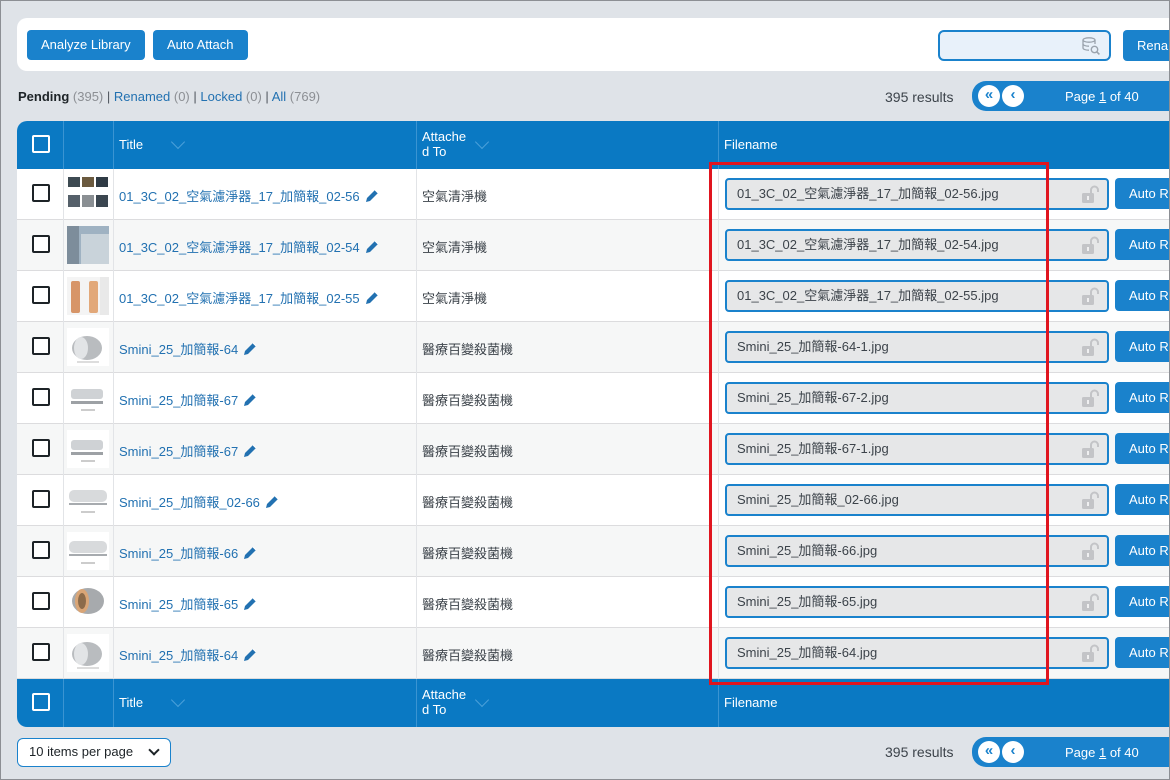 Image resolution: width=1170 pixels, height=780 pixels. What do you see at coordinates (131, 144) in the screenshot?
I see `column-title-header: Title` at bounding box center [131, 144].